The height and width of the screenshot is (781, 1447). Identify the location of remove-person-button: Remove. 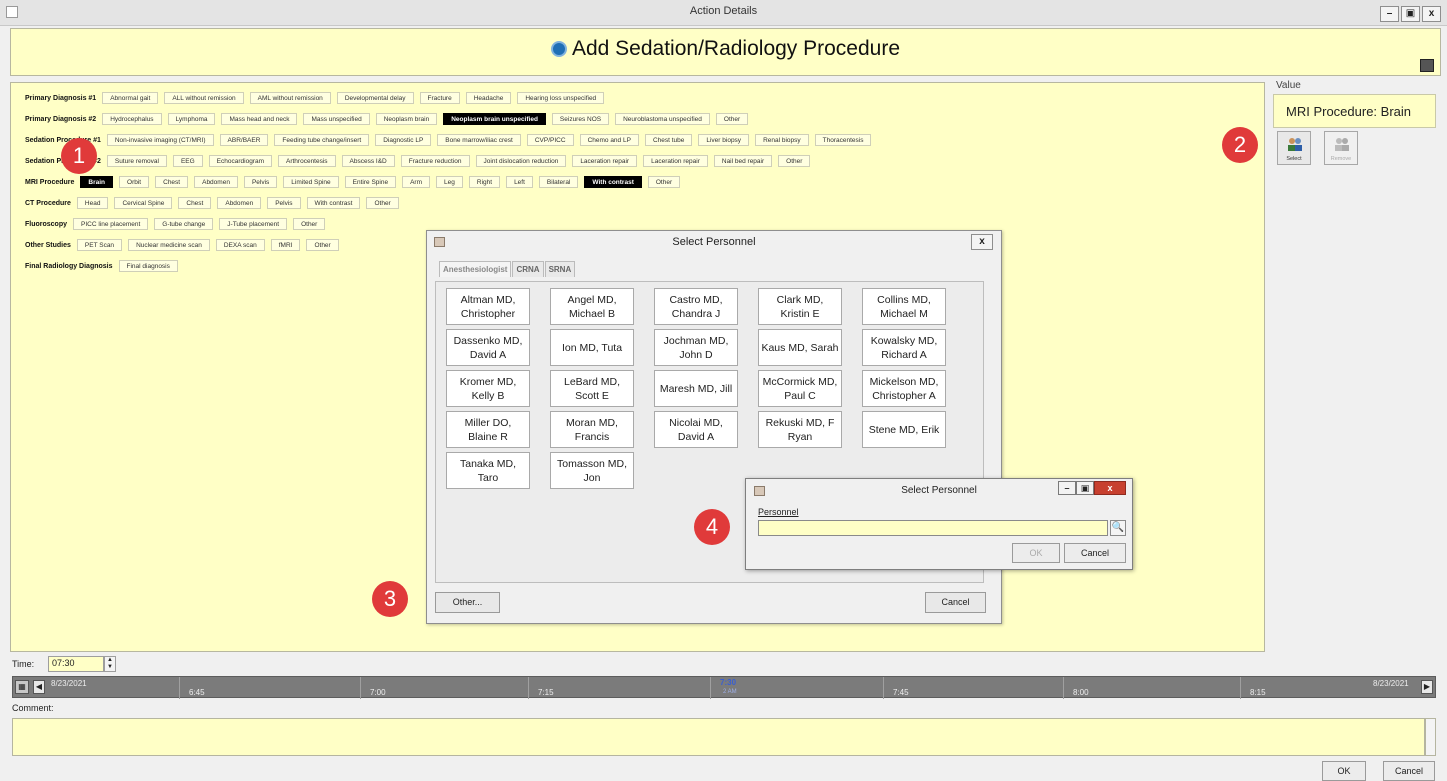
(1341, 148).